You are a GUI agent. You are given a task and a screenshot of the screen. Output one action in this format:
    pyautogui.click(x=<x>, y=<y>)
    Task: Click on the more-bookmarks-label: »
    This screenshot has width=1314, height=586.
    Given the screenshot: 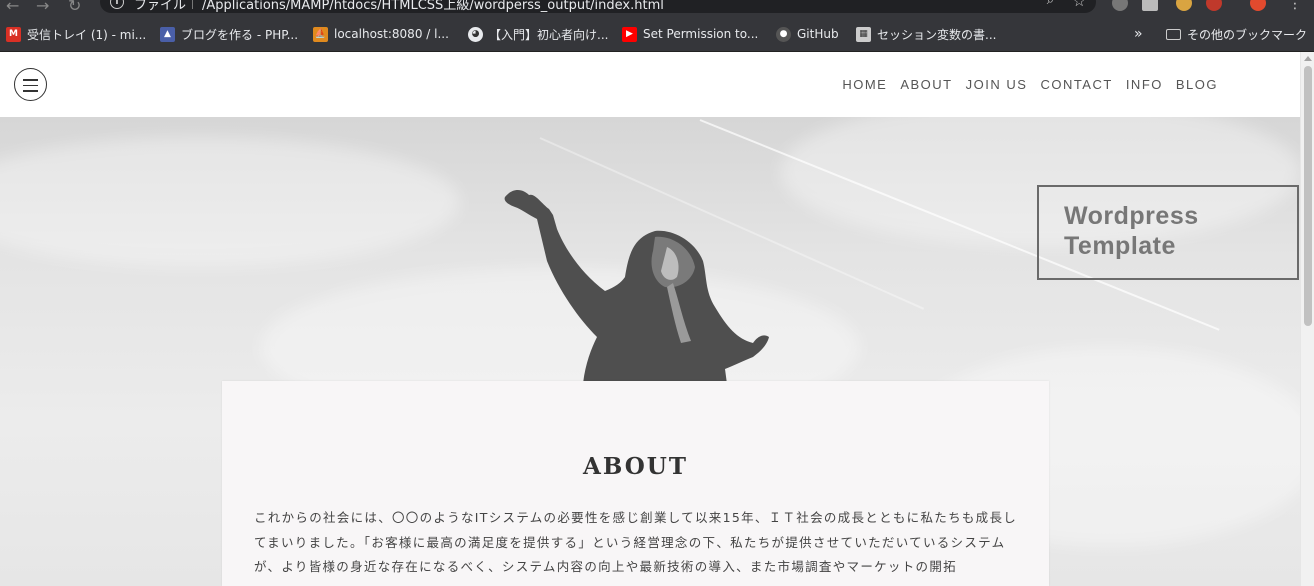 What is the action you would take?
    pyautogui.click(x=1138, y=34)
    